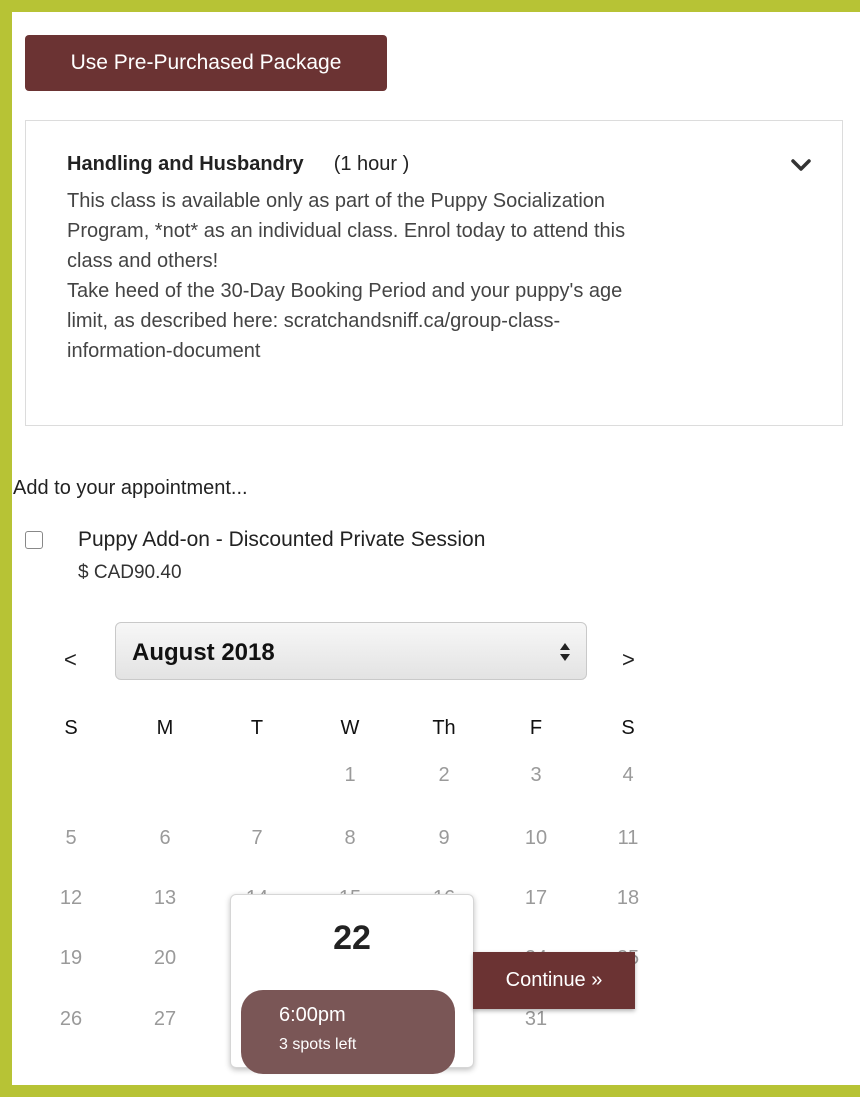 The height and width of the screenshot is (1097, 860). Describe the element at coordinates (801, 165) in the screenshot. I see `chevron-down-icon` at that location.